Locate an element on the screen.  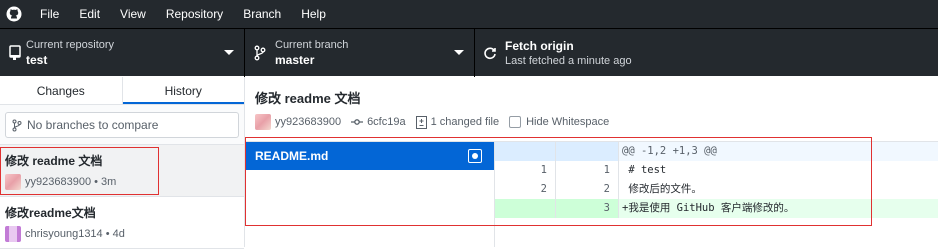
current-repository-button: Current repository test is located at coordinates (122, 53).